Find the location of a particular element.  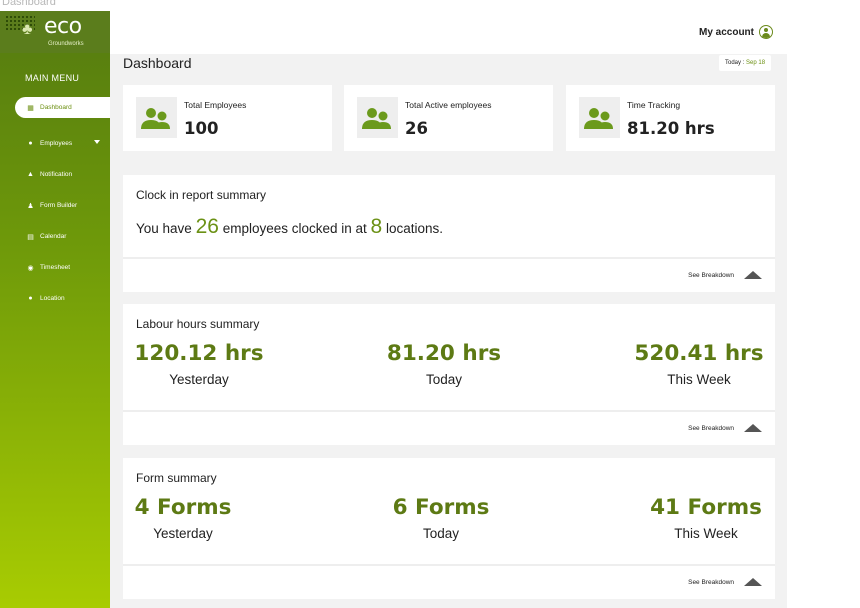

panel-title: Form summary is located at coordinates (176, 478).